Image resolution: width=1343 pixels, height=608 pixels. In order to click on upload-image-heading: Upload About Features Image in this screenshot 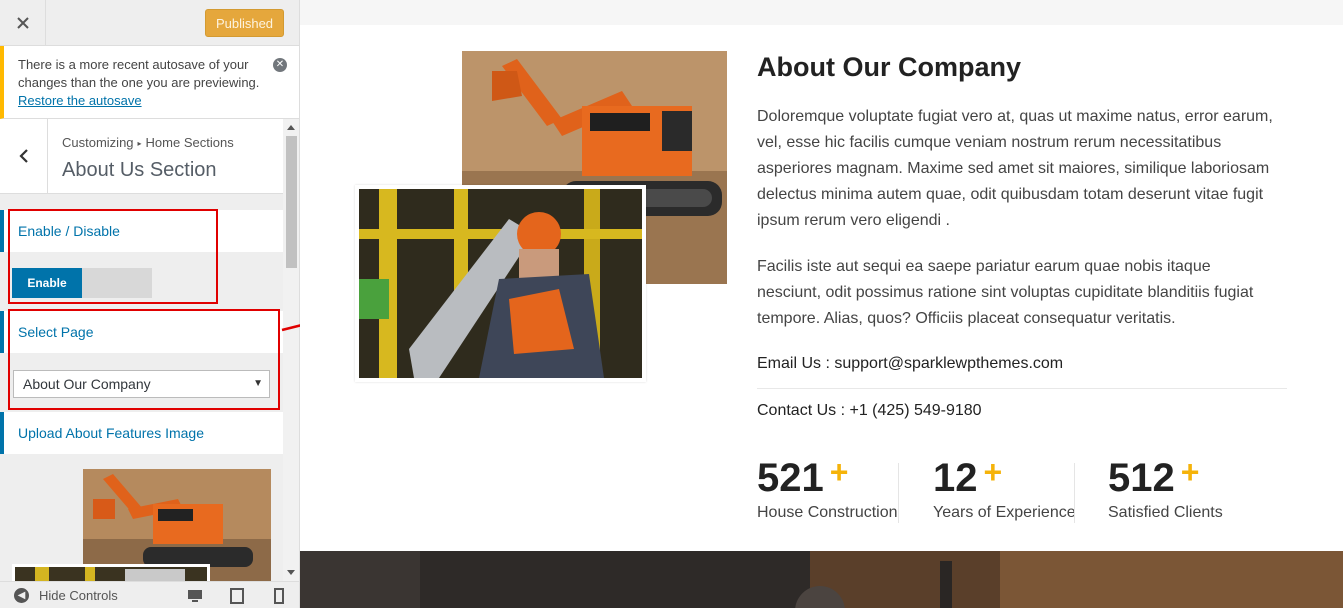, I will do `click(141, 433)`.